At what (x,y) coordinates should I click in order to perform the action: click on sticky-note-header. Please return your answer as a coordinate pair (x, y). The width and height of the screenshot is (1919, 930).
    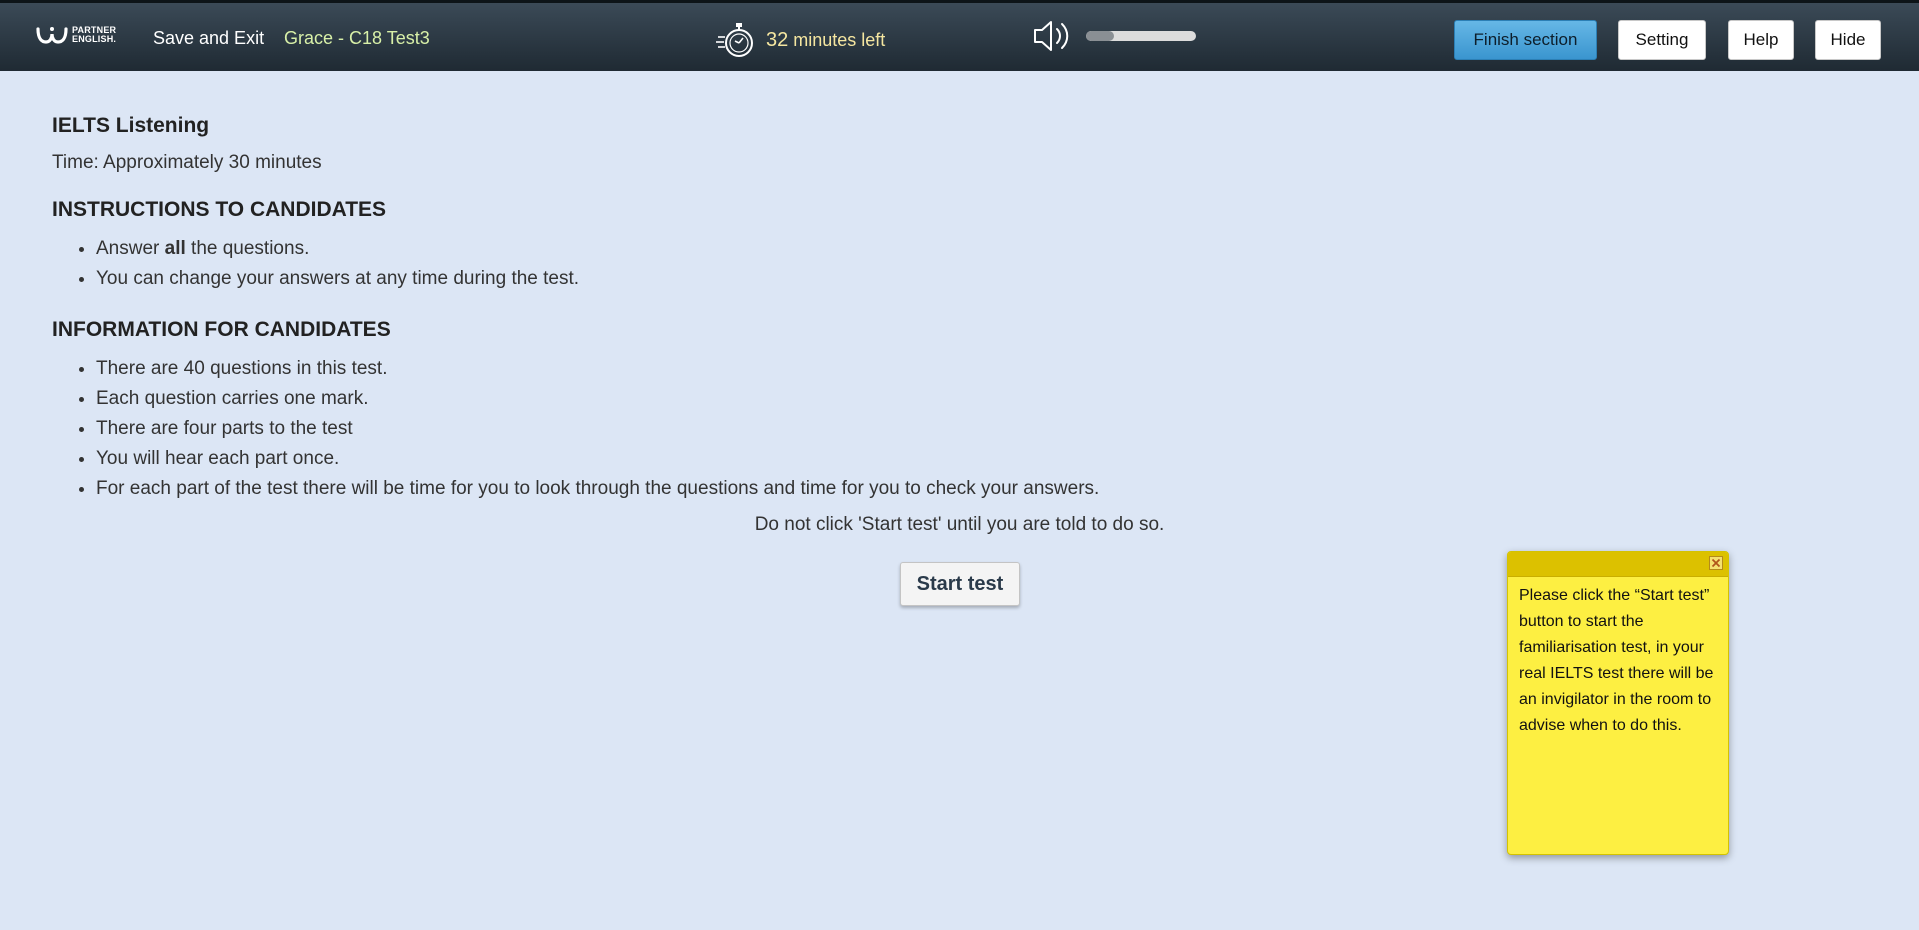
    Looking at the image, I should click on (1618, 564).